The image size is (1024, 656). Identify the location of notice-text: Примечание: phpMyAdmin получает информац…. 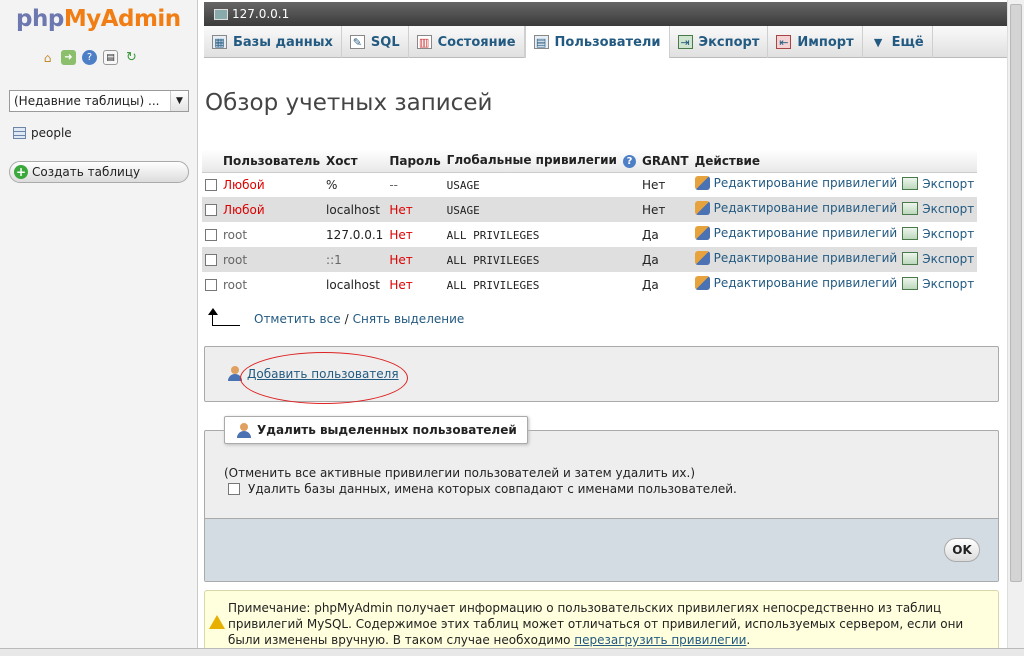
(610, 624).